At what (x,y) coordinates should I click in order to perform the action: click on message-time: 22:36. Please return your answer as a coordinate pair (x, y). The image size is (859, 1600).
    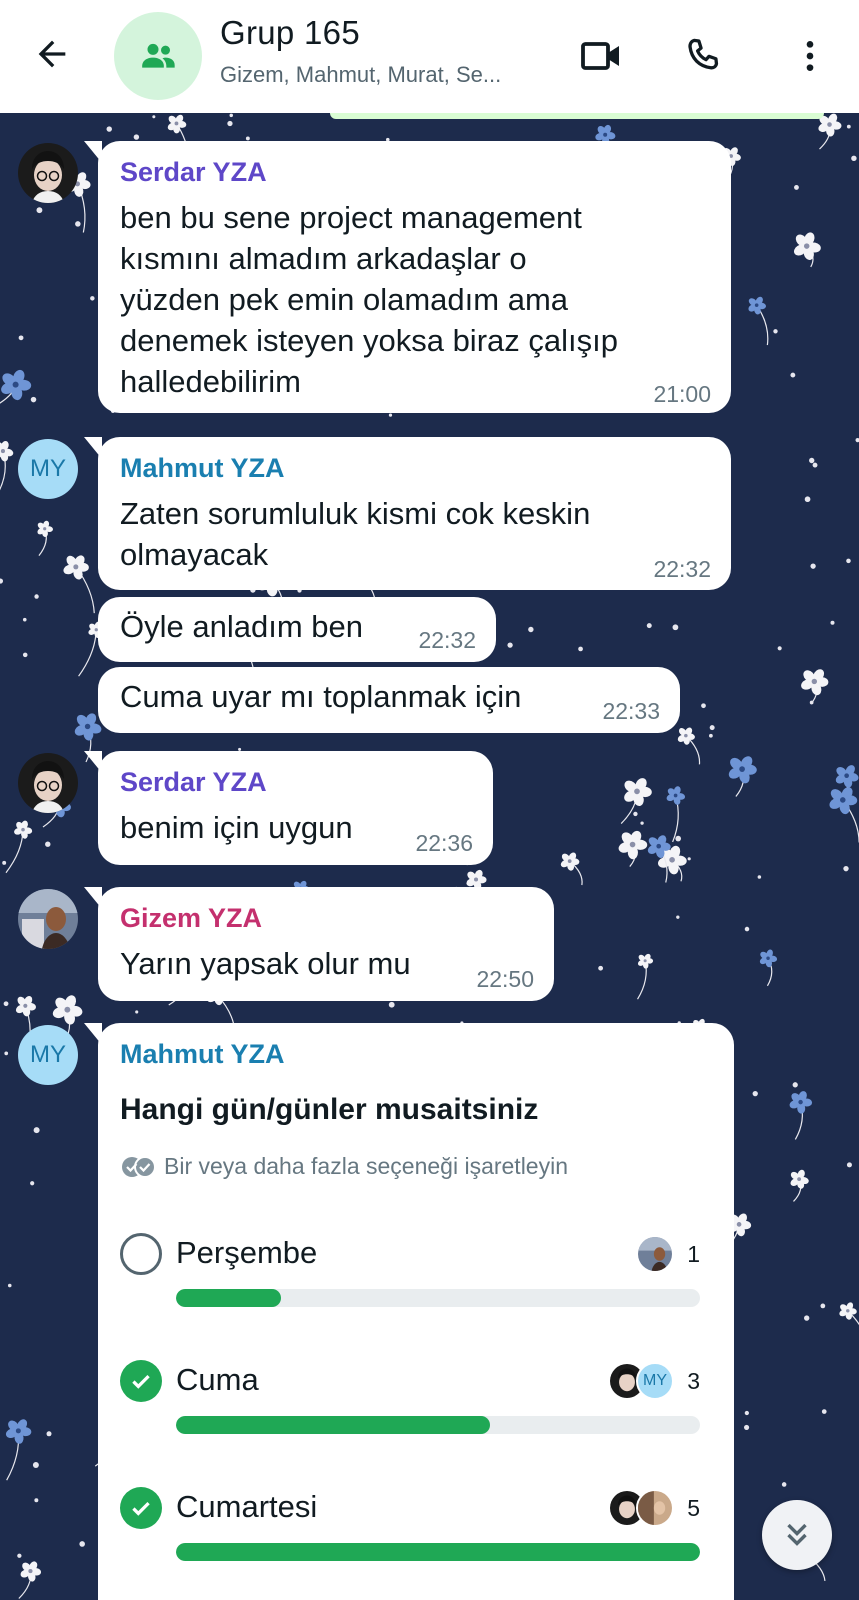
    Looking at the image, I should click on (444, 843).